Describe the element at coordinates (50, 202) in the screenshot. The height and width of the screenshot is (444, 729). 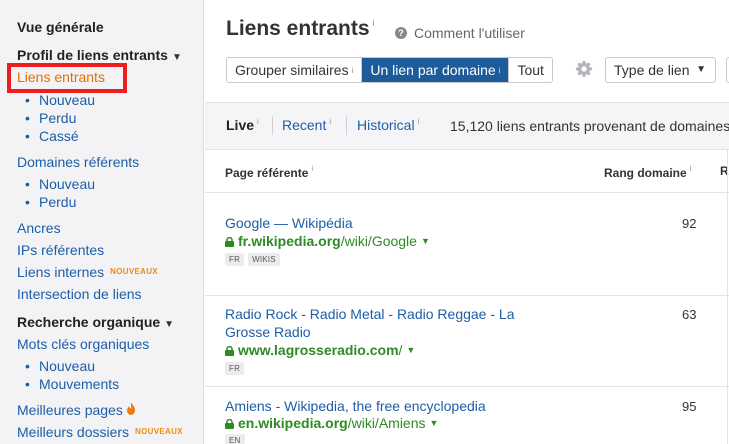
I see `sidebar-item-rd-lost: Perdu` at that location.